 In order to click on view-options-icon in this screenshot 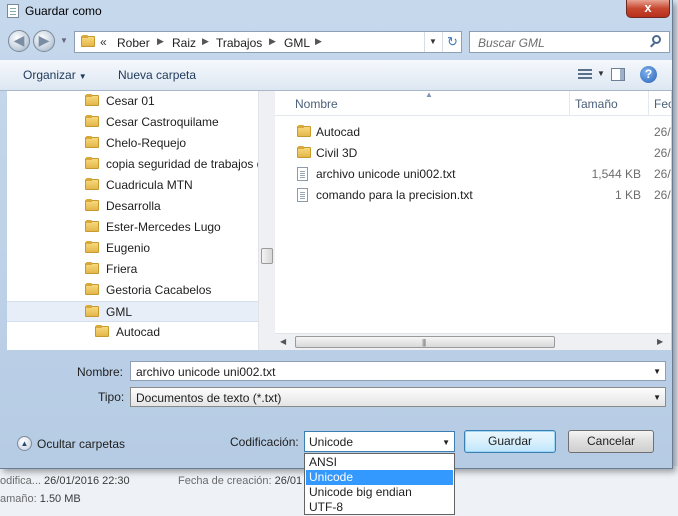, I will do `click(585, 74)`.